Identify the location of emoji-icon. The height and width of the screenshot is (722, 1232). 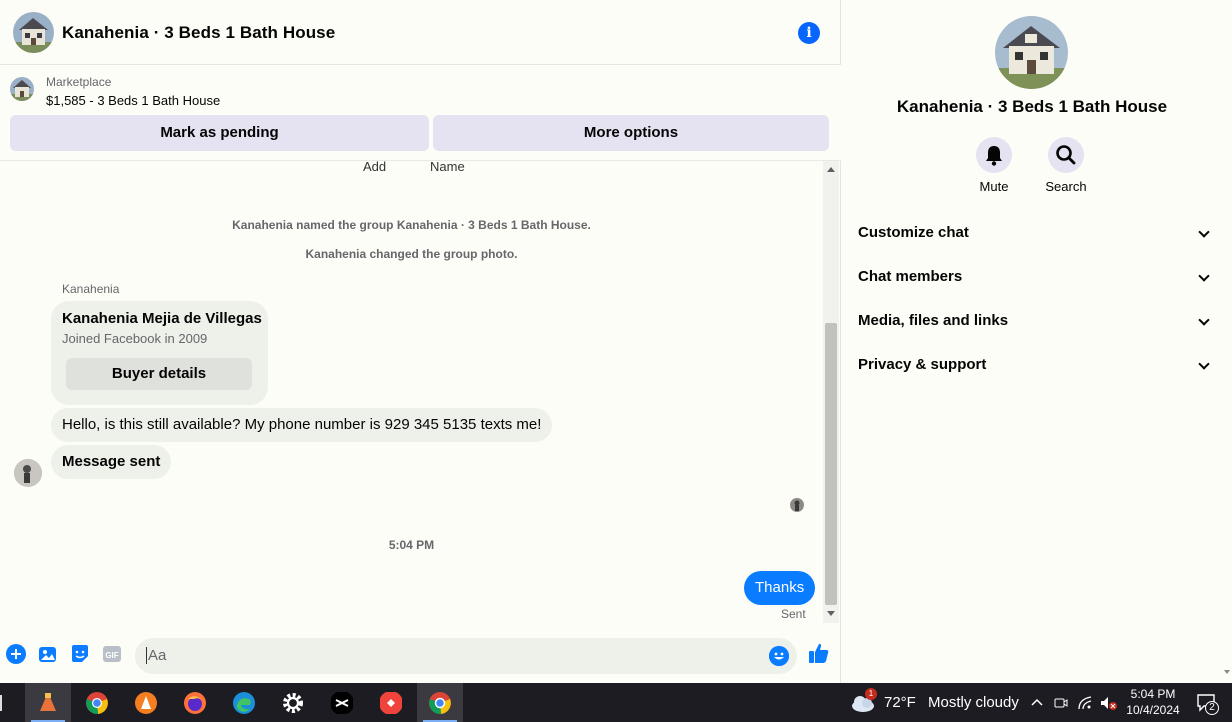
(779, 656).